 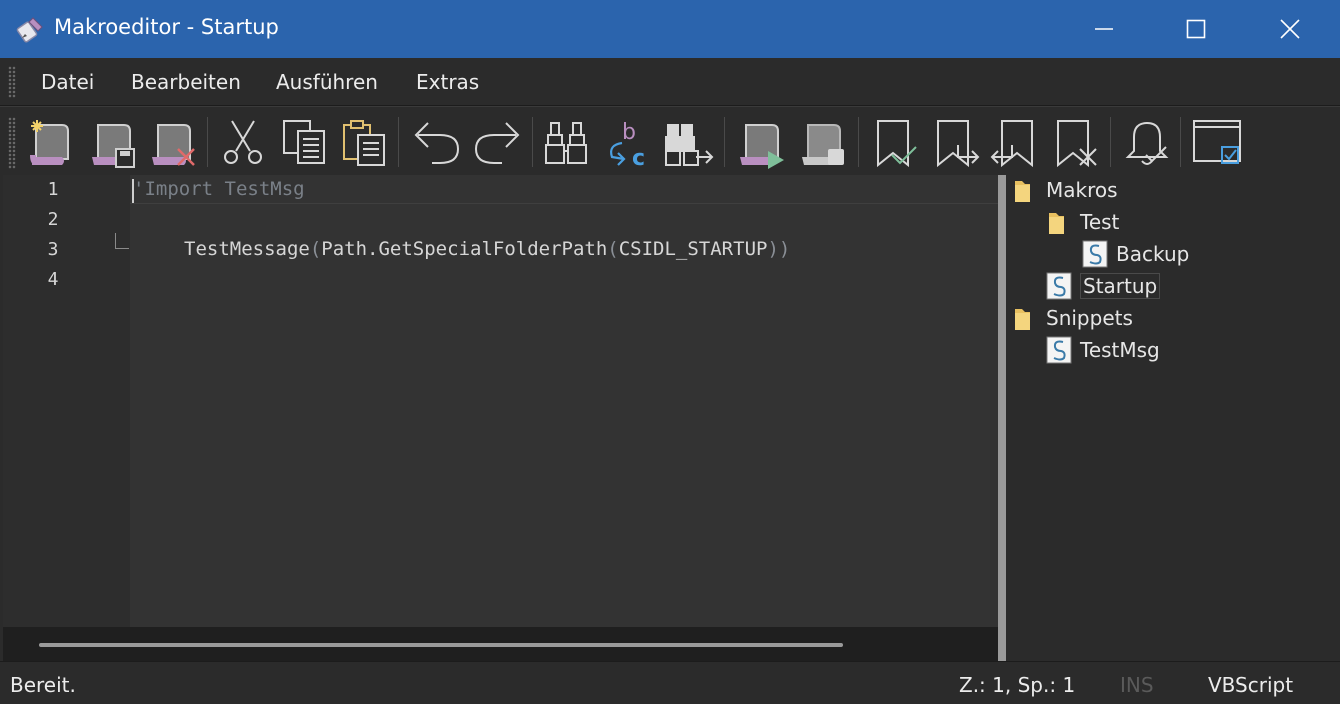 I want to click on svg-text: b, so click(x=629, y=132).